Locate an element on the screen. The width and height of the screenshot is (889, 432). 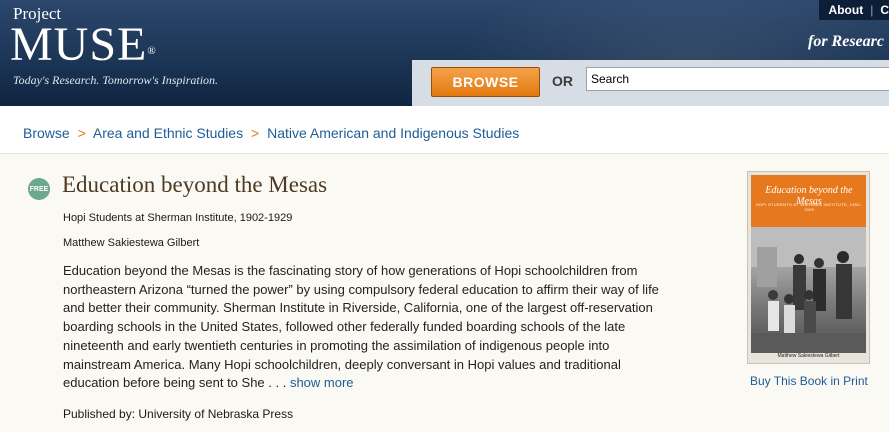
logo-muse-word: MUSE is located at coordinates (79, 44).